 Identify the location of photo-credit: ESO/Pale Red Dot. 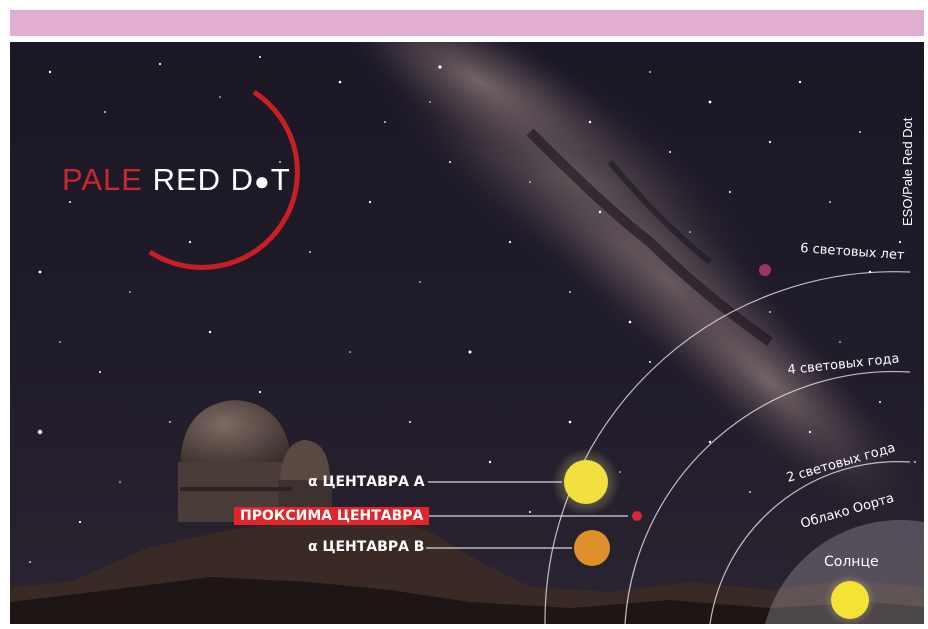
(910, 136).